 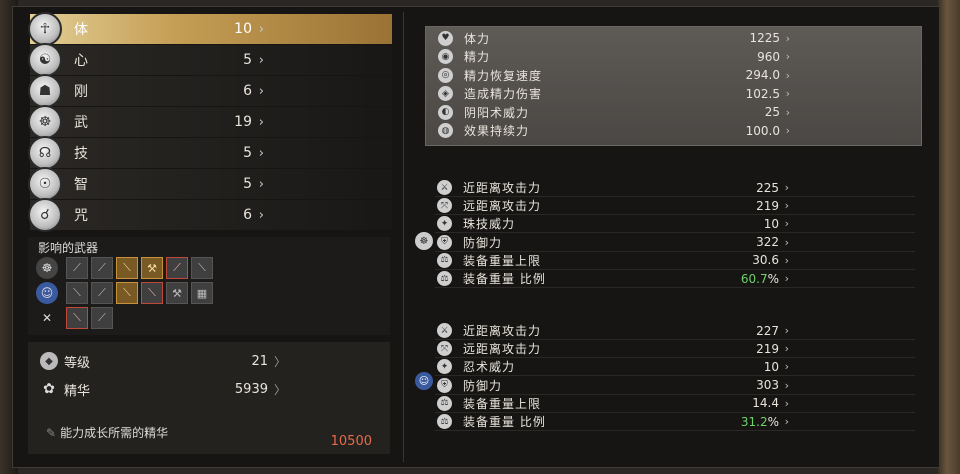 What do you see at coordinates (675, 386) in the screenshot?
I see `stat-row: ⛨ 防御力 303 ›` at bounding box center [675, 386].